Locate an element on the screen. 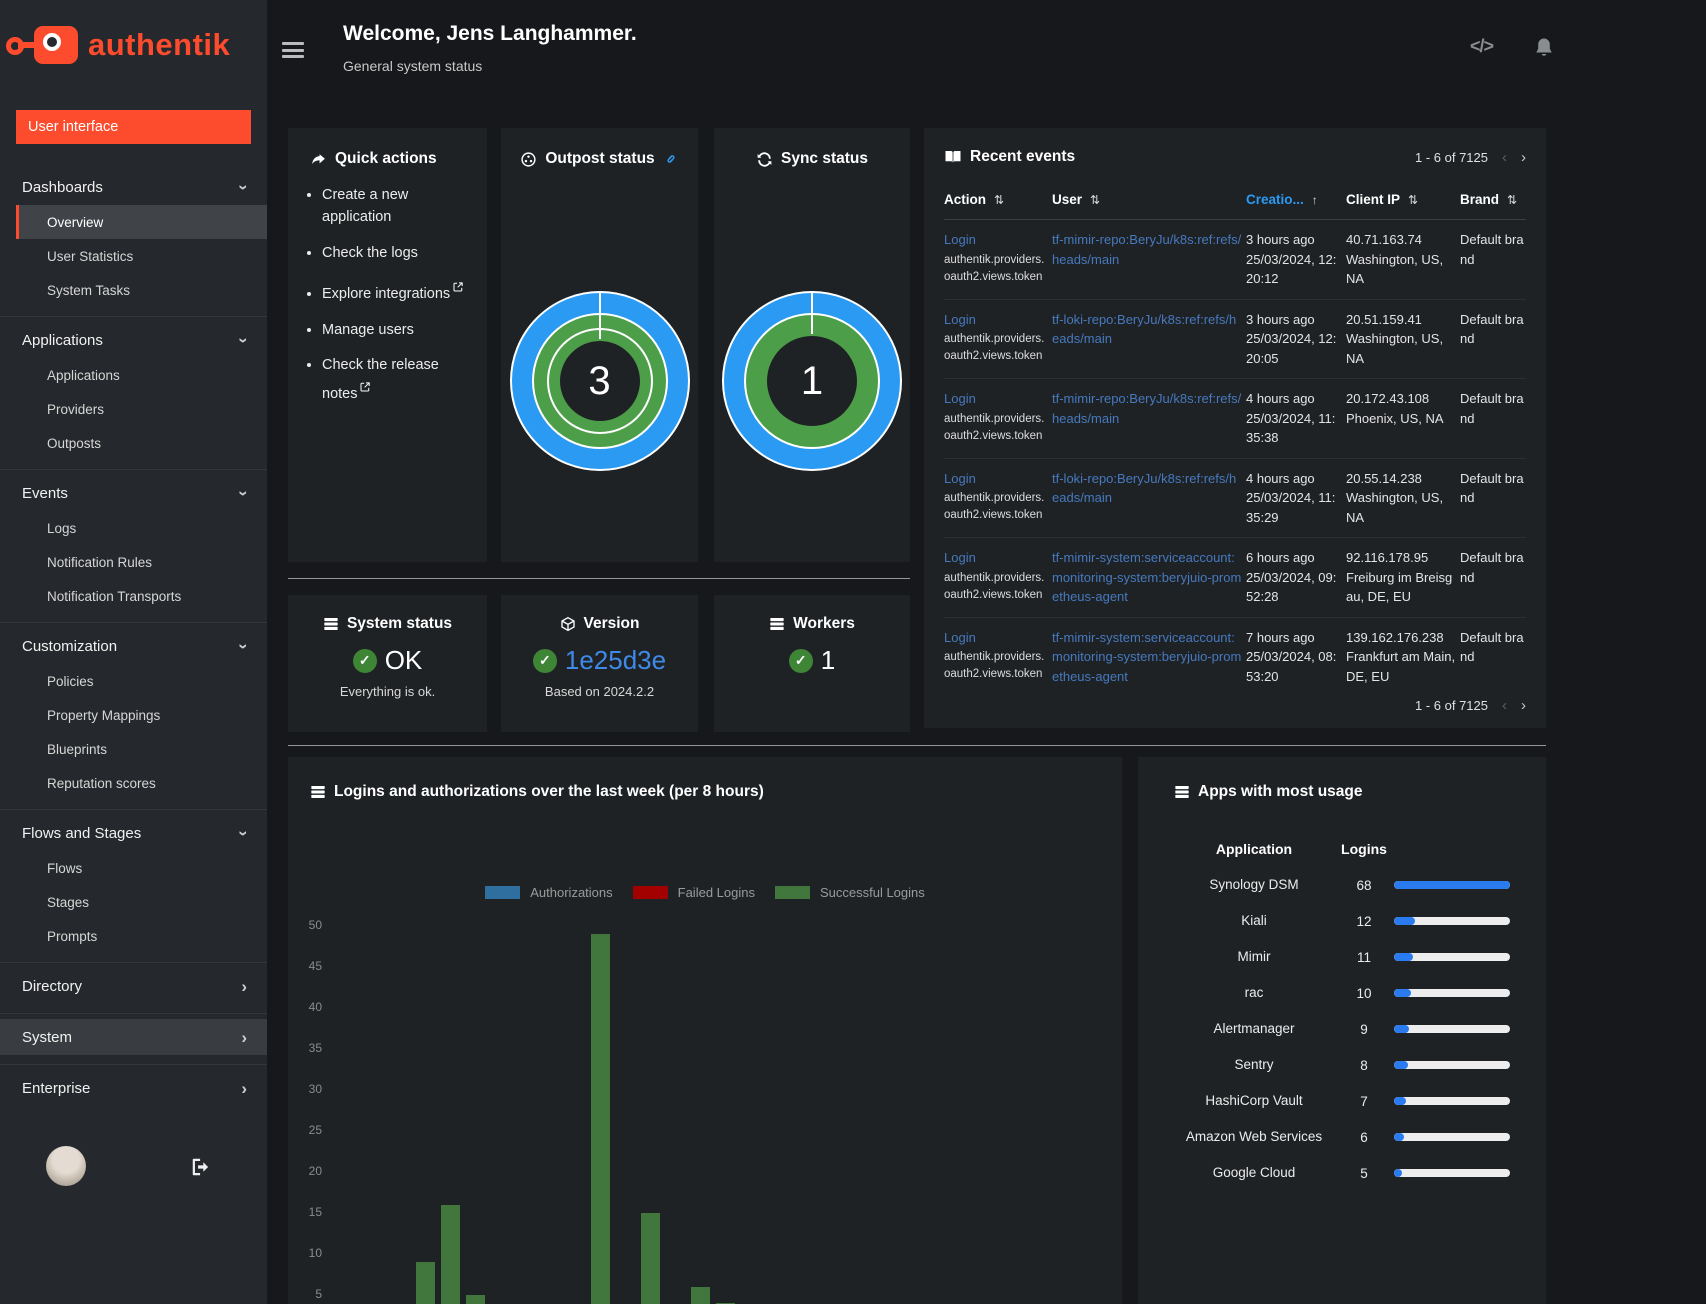  version-value-link: 1e25d3e is located at coordinates (615, 660).